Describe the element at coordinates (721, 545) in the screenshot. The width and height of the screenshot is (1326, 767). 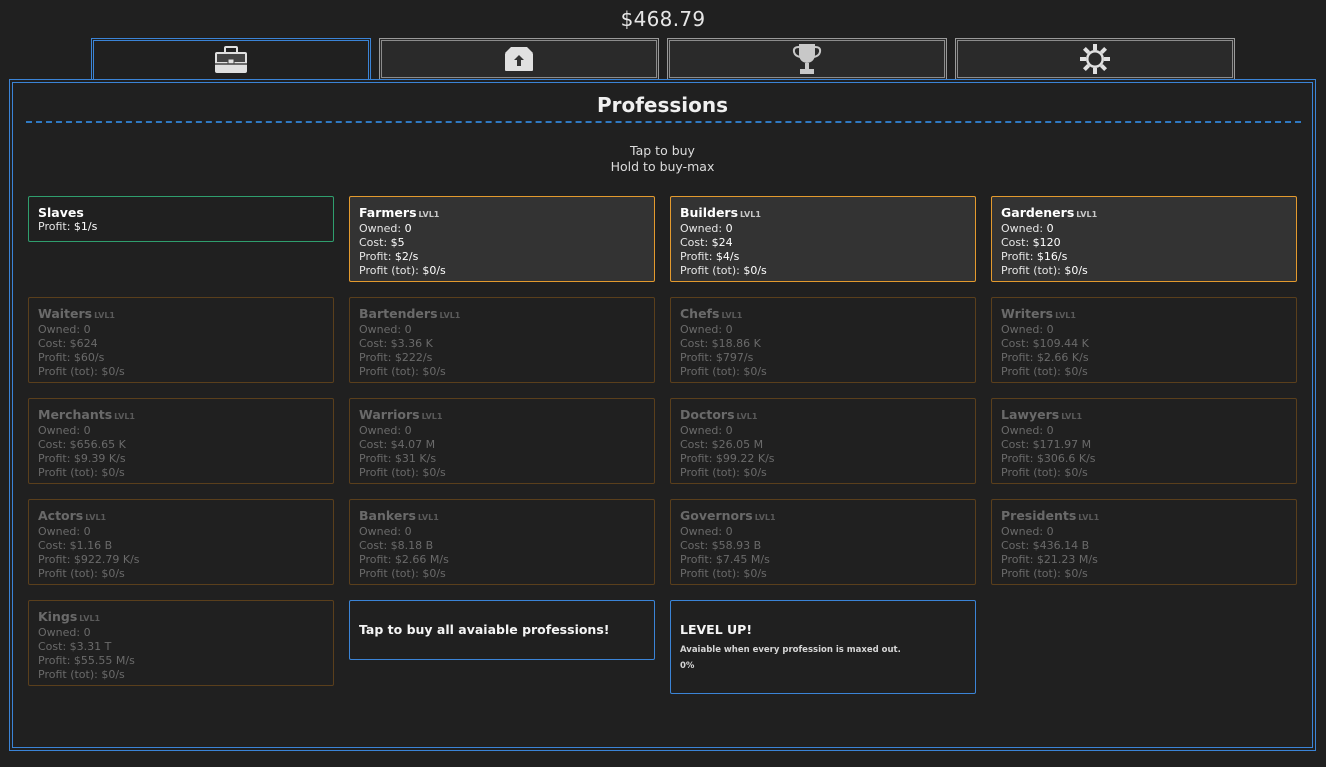
I see `profession-cost: Cost: $58.93 B` at that location.